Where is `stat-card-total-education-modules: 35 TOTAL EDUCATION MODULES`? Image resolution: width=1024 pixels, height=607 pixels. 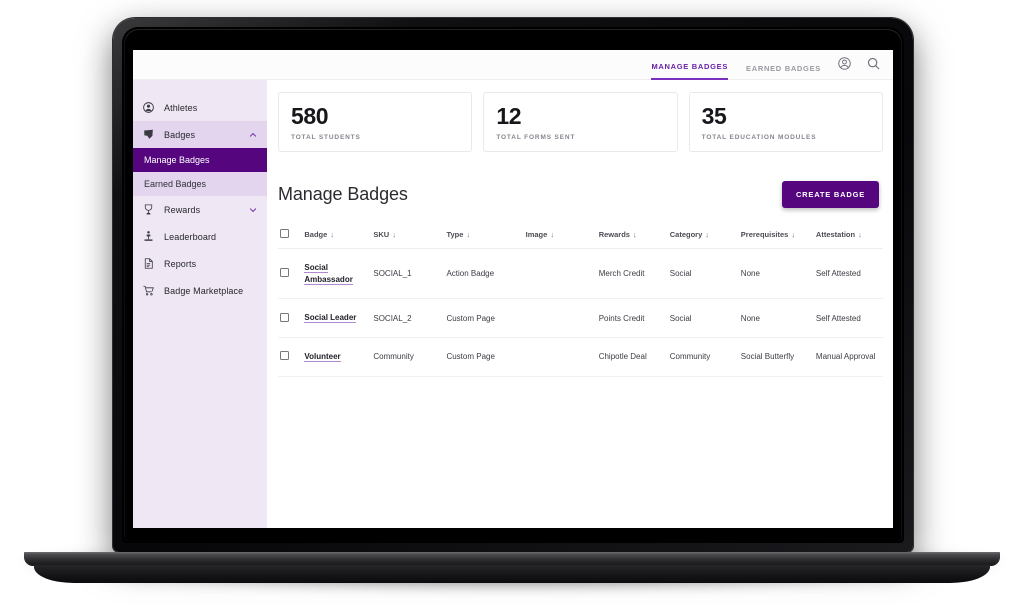 stat-card-total-education-modules: 35 TOTAL EDUCATION MODULES is located at coordinates (785, 122).